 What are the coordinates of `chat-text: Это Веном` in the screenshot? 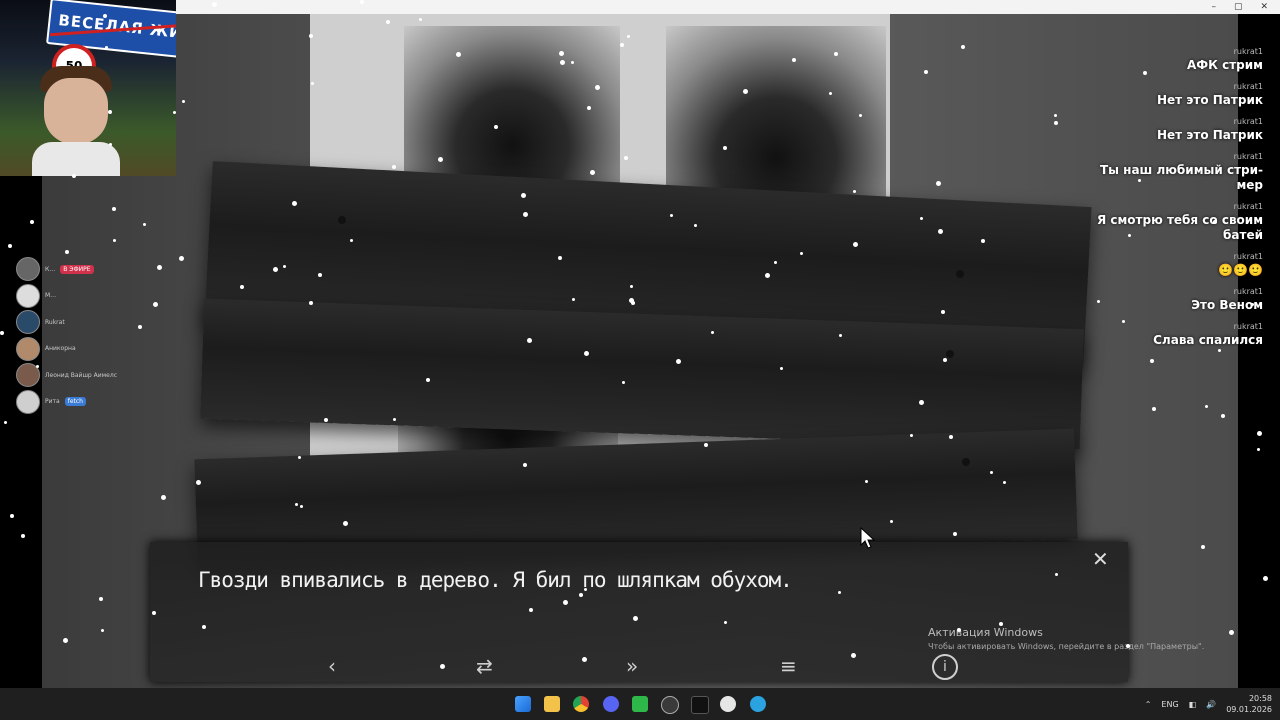 It's located at (1227, 305).